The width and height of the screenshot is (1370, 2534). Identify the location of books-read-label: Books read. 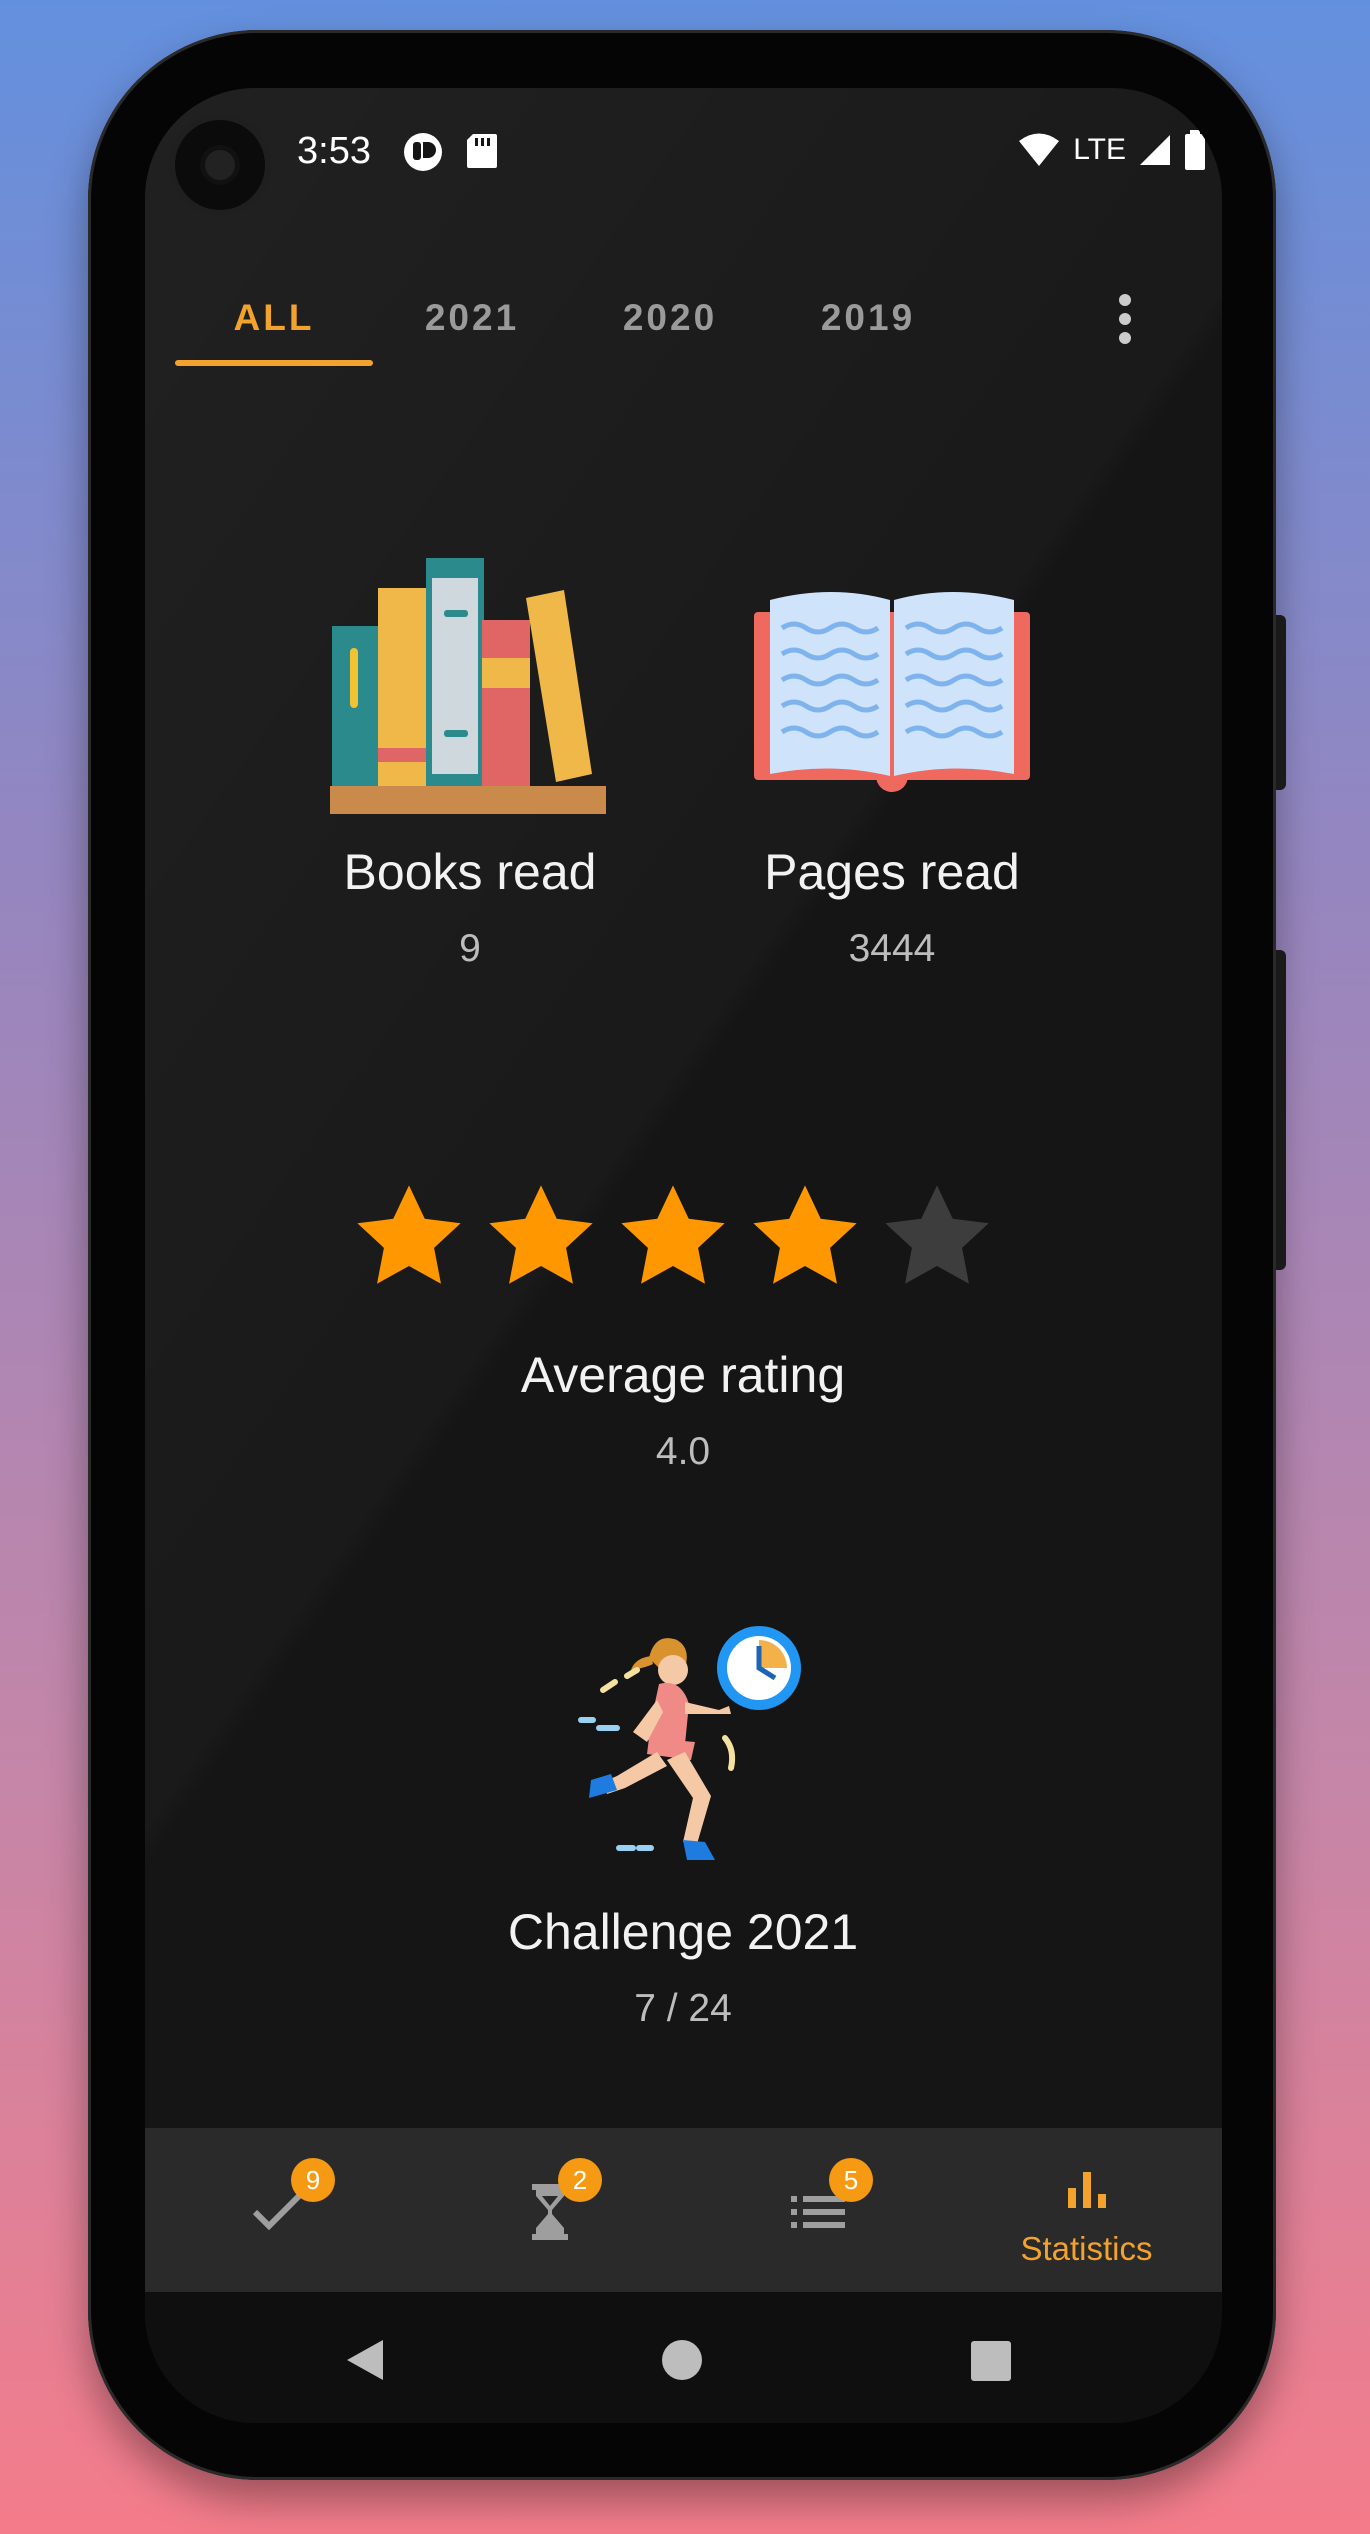
(470, 872).